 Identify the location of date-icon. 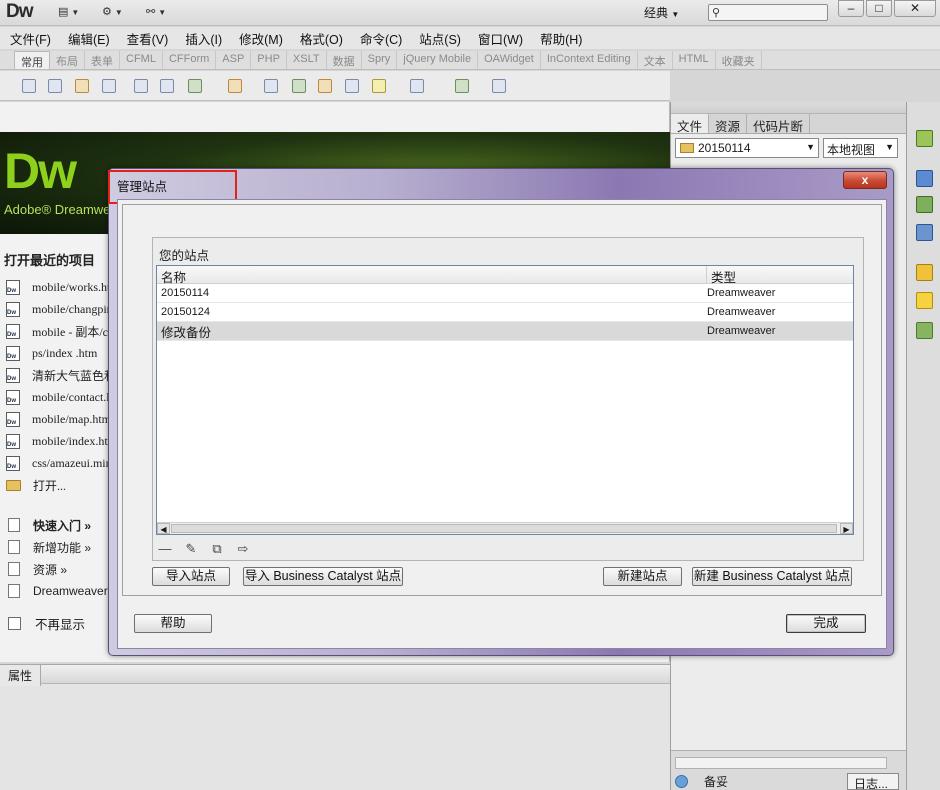
(271, 86).